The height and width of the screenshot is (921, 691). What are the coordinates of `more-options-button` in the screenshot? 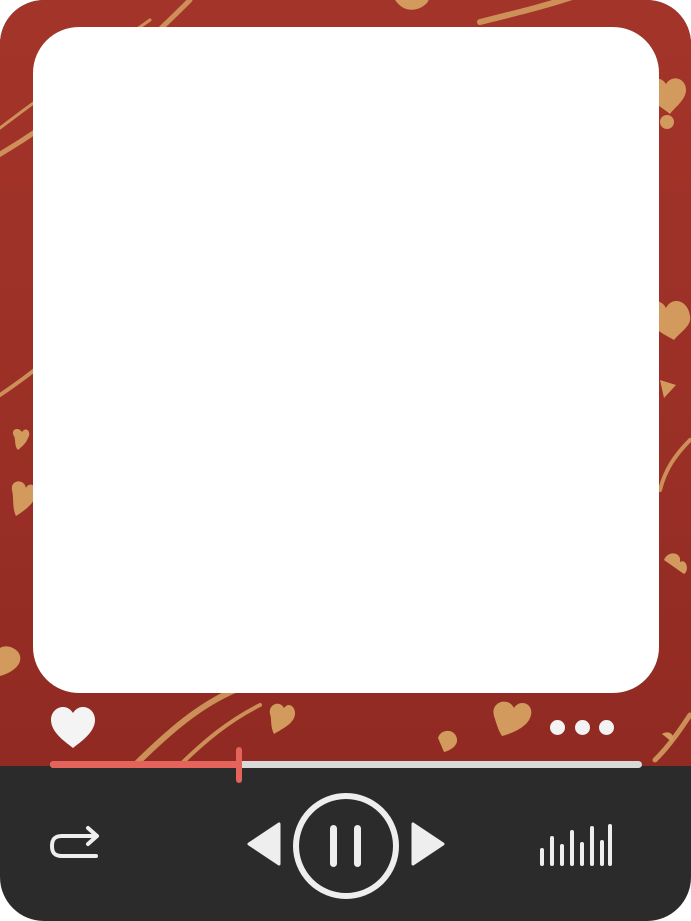 It's located at (582, 727).